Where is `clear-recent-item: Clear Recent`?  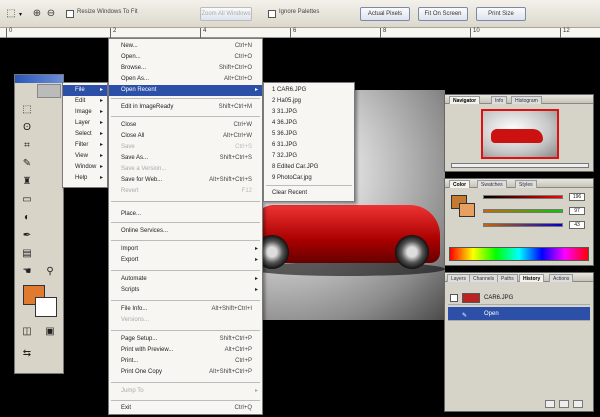 clear-recent-item: Clear Recent is located at coordinates (309, 193).